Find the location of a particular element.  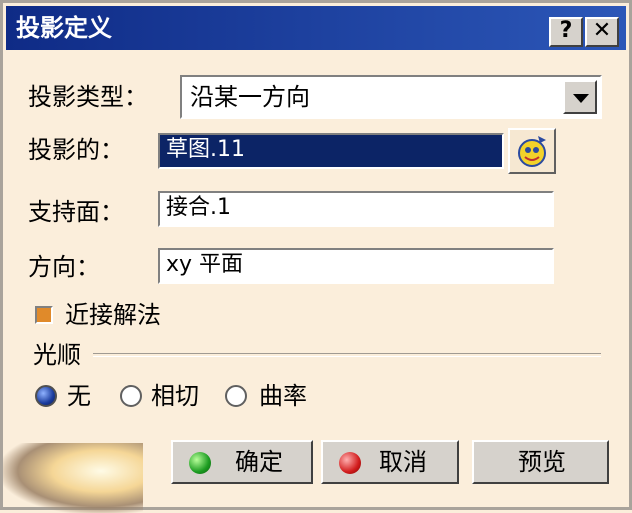

window-title: 投影定义 is located at coordinates (64, 28).